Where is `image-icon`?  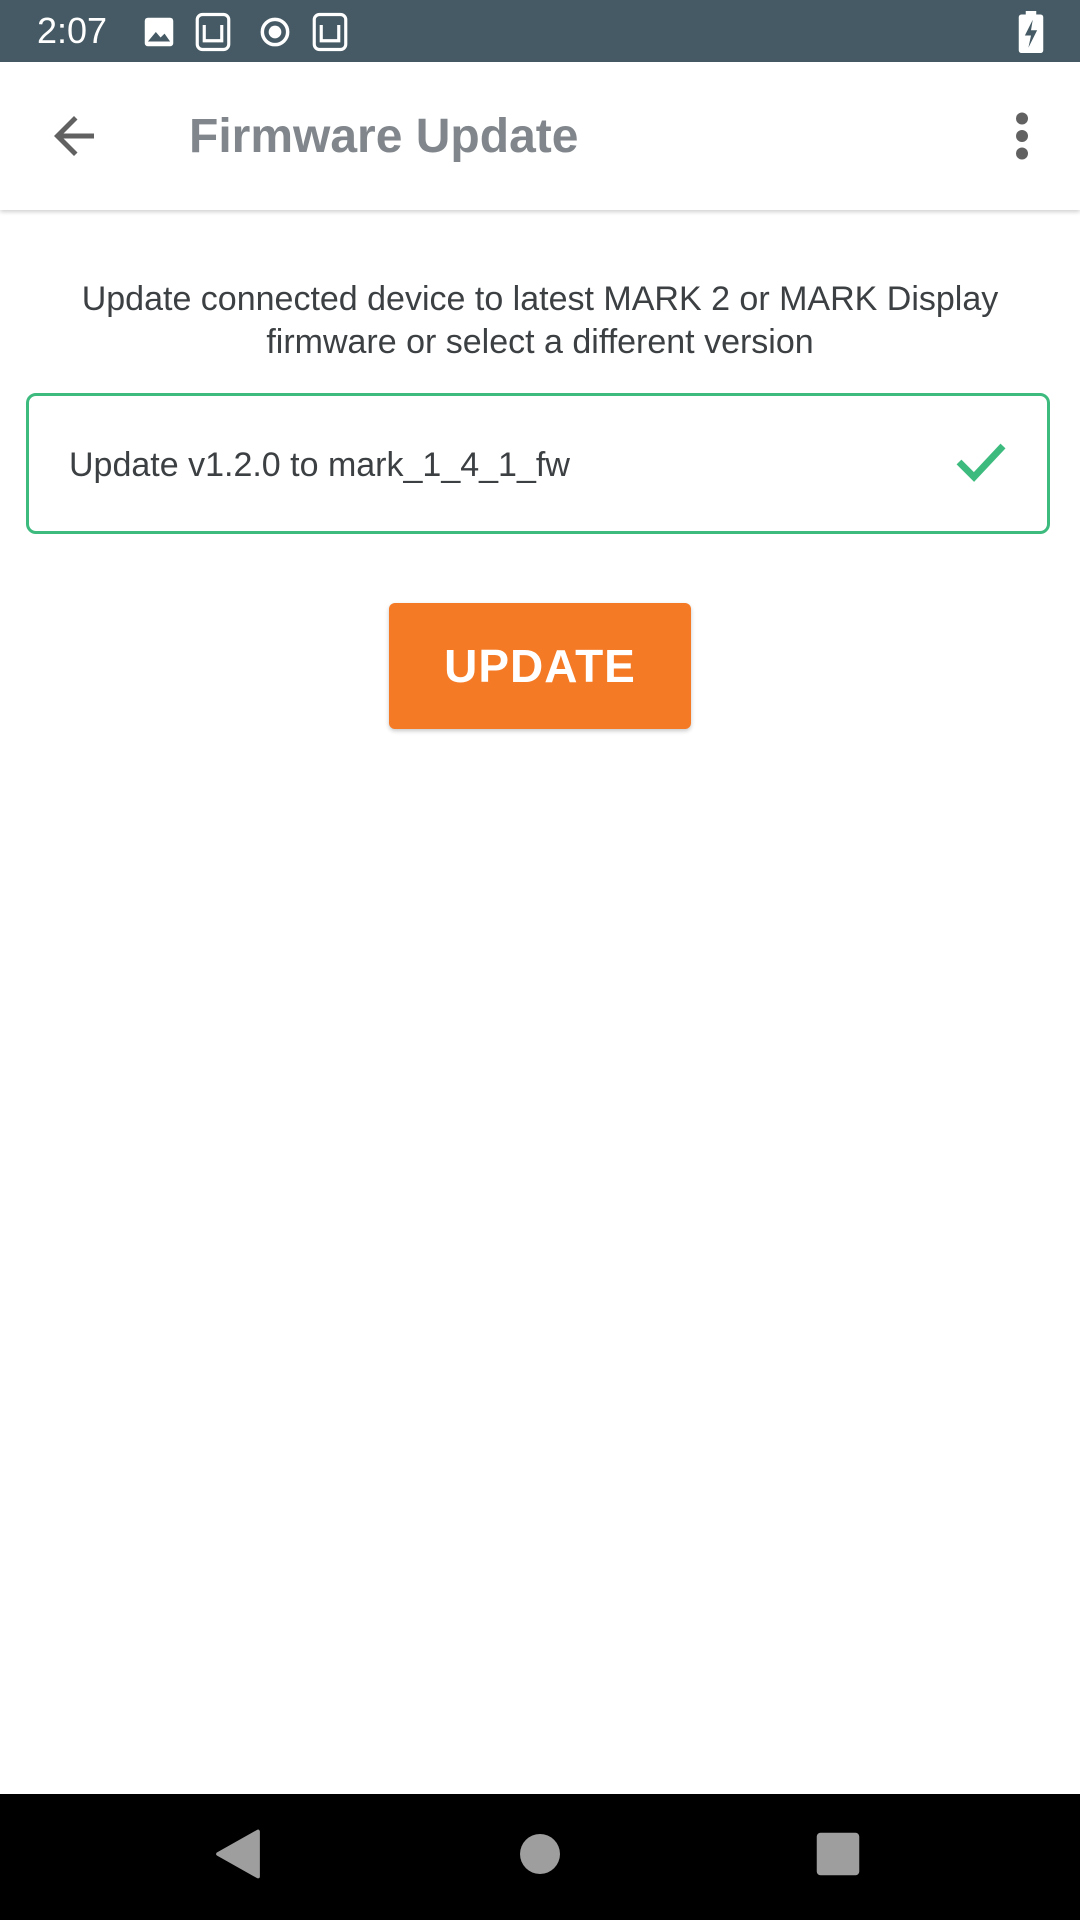 image-icon is located at coordinates (159, 32).